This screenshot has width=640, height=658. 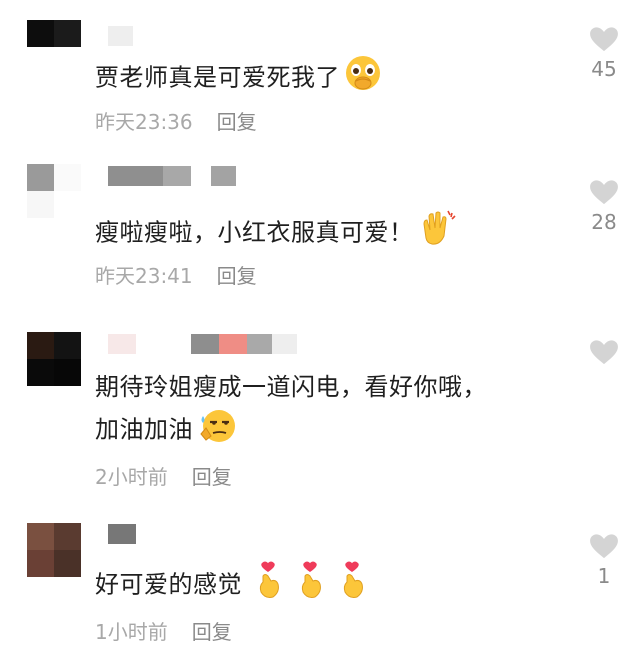 I want to click on like-button: 1, so click(x=604, y=560).